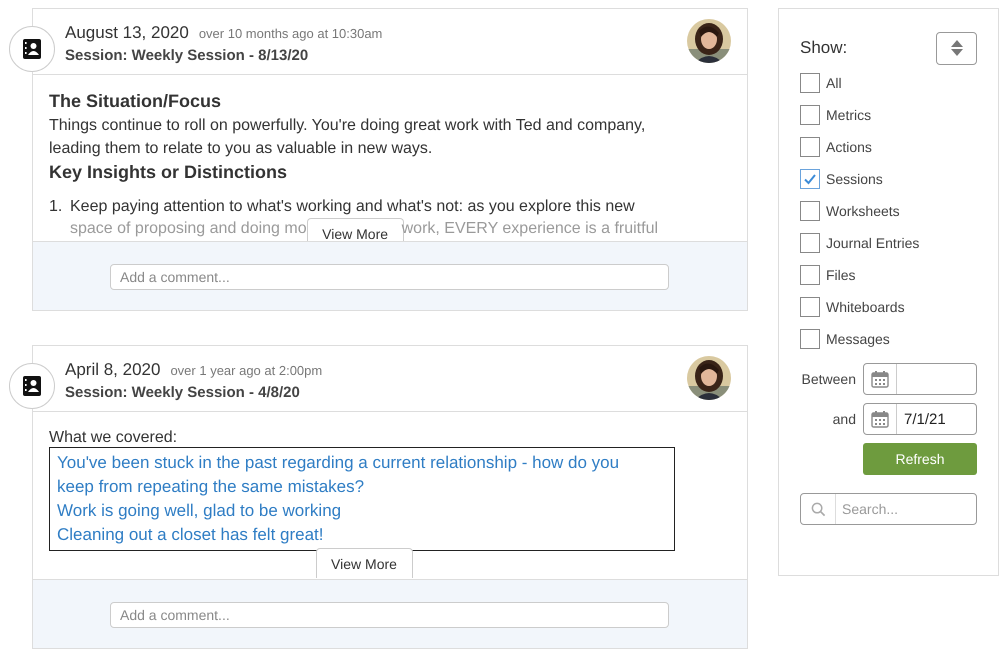  I want to click on covered-item: Cleaning out a closet has felt great!, so click(190, 535).